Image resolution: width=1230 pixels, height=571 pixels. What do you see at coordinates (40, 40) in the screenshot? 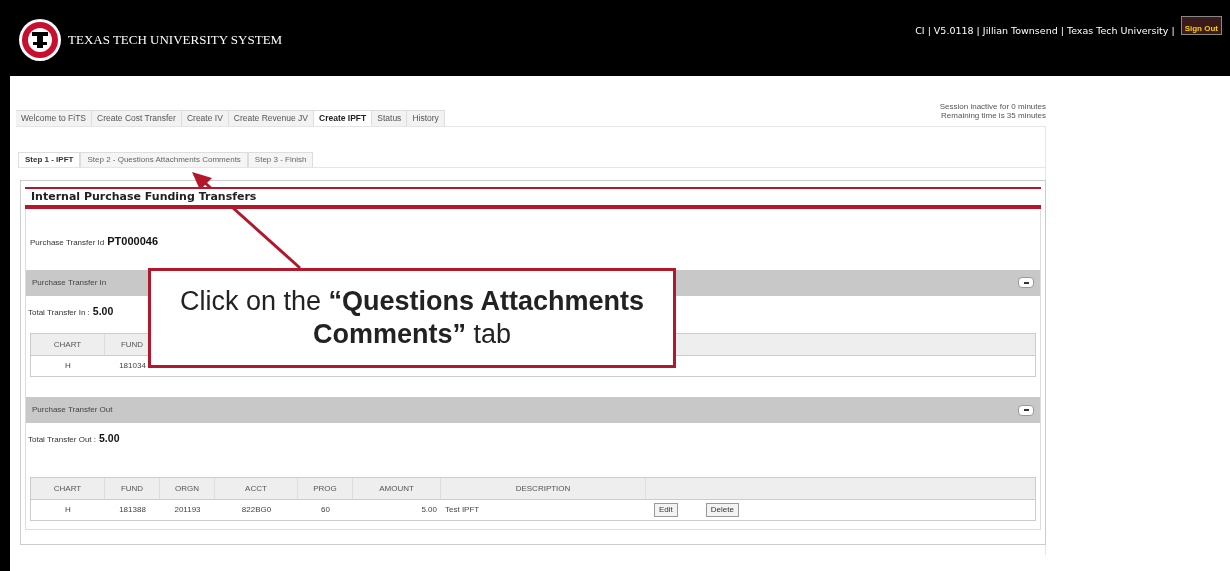
I see `logo-icon` at bounding box center [40, 40].